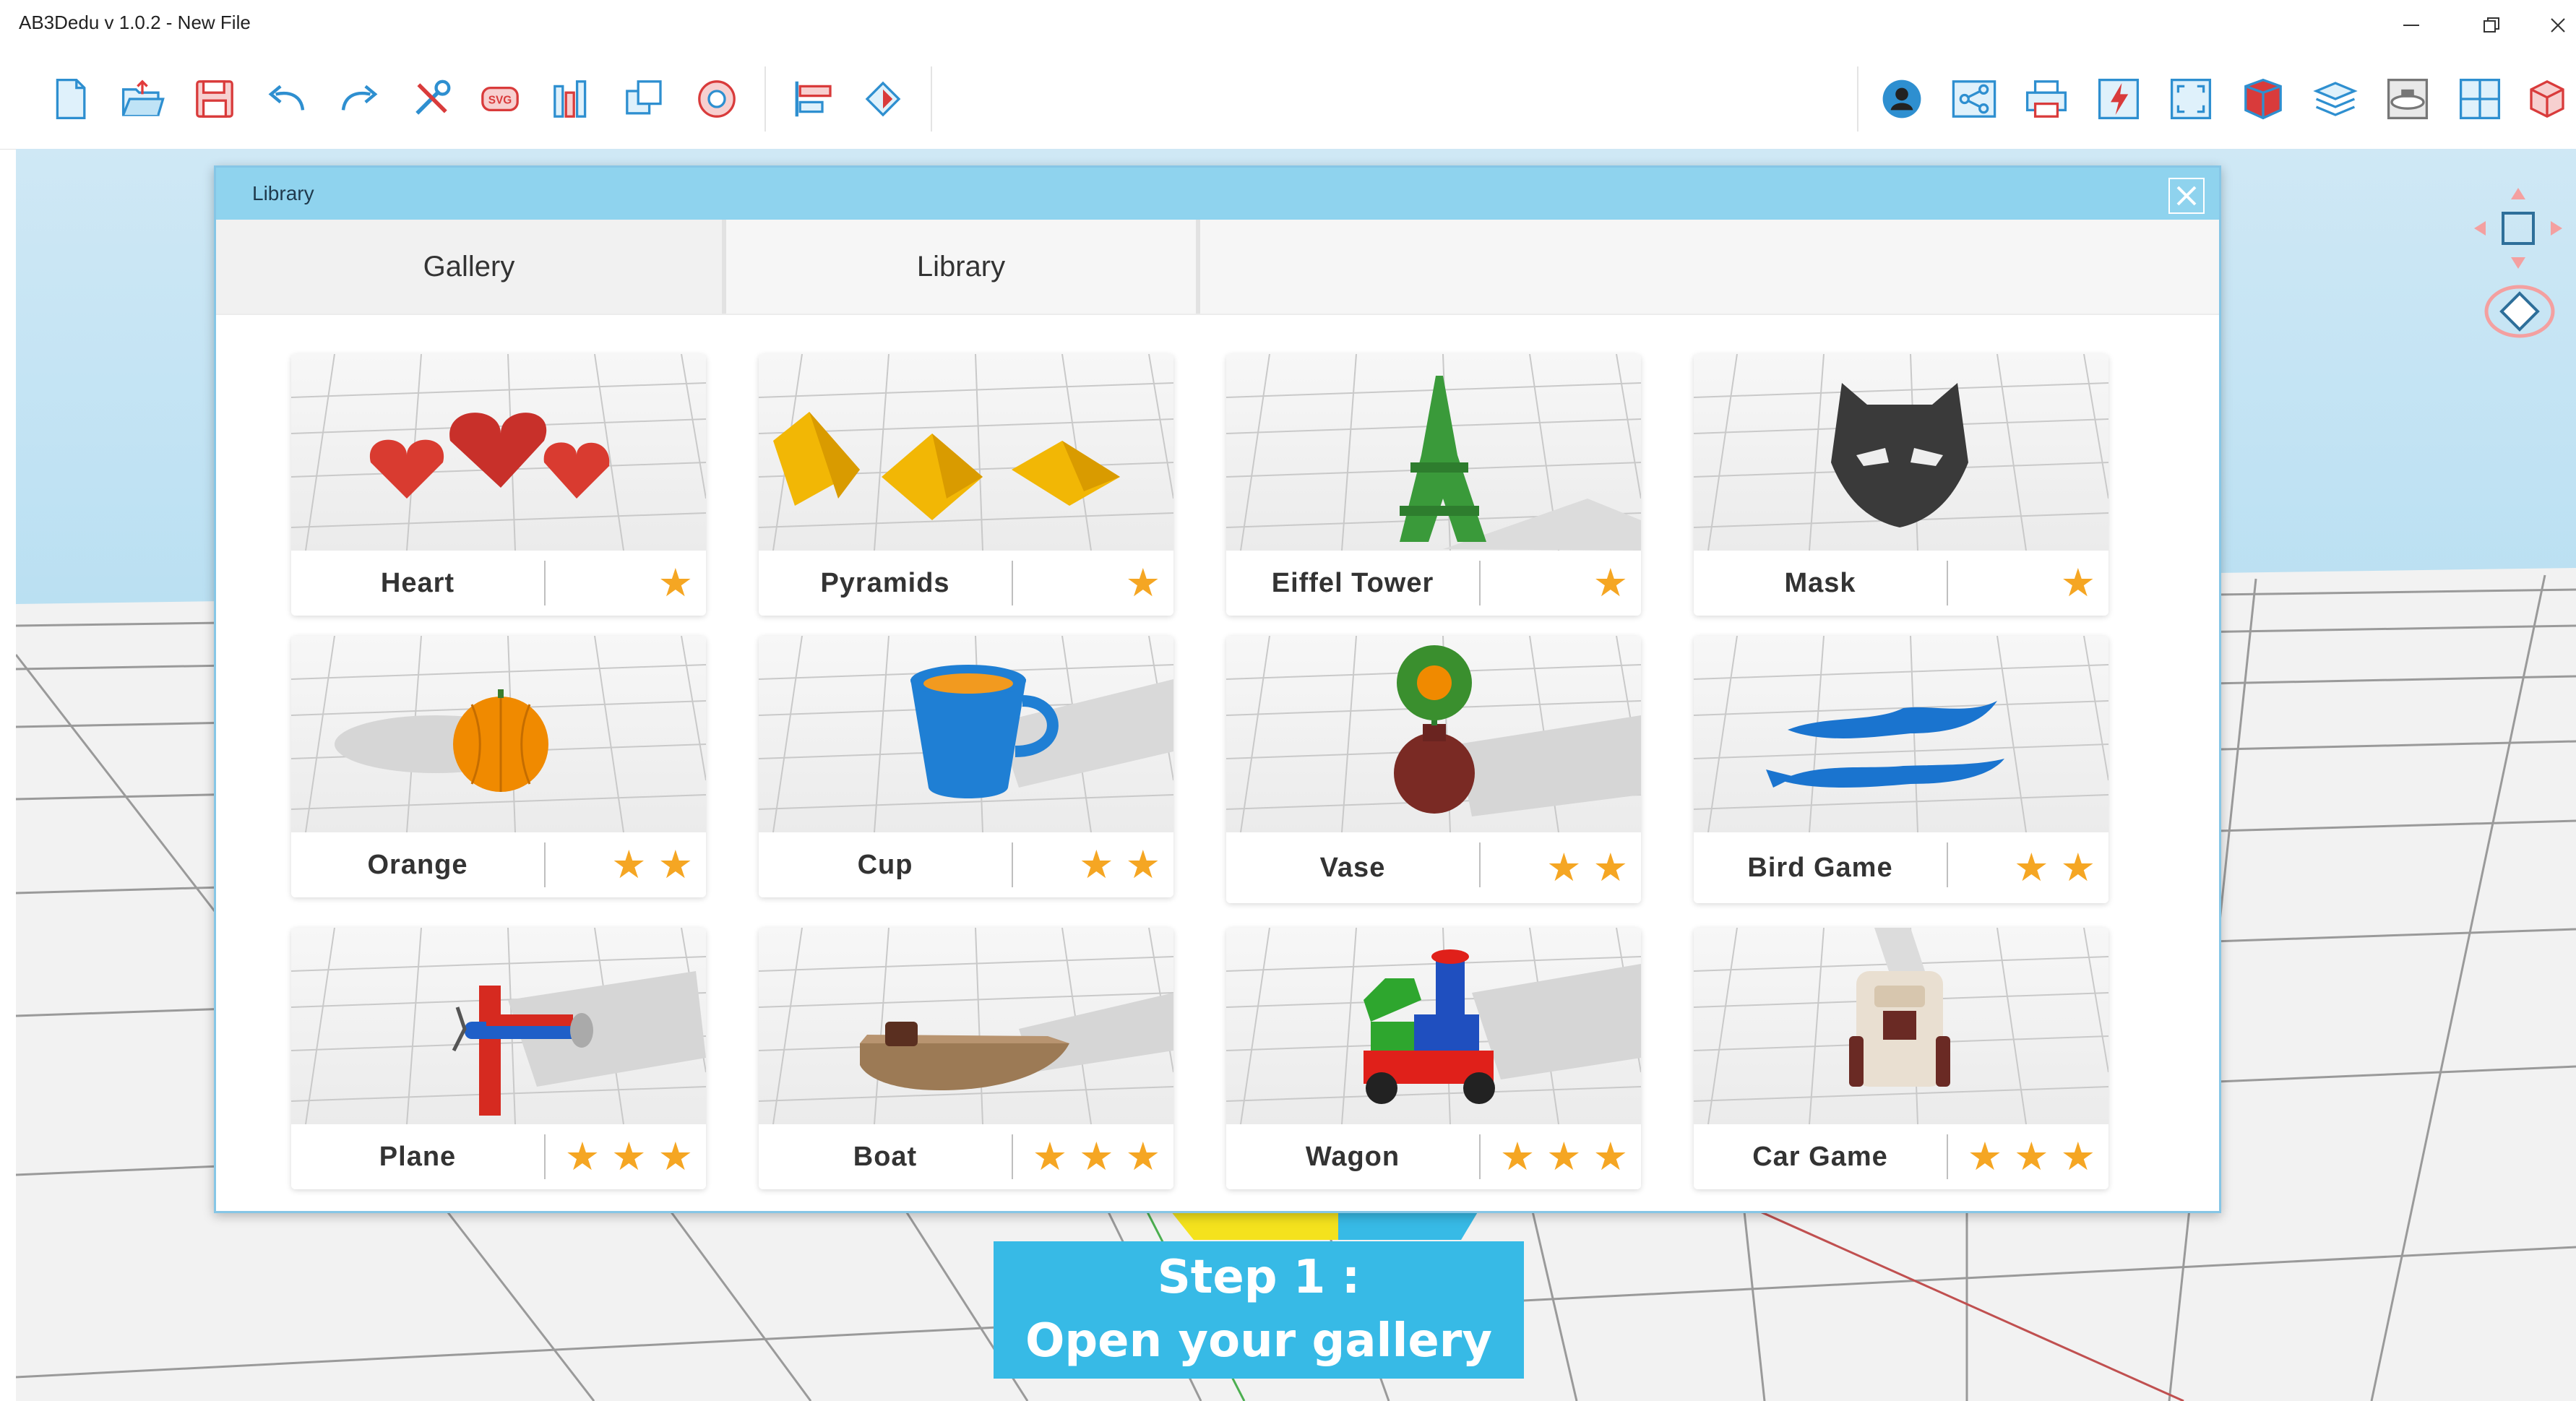  What do you see at coordinates (1820, 1156) in the screenshot?
I see `card-title: Car Game` at bounding box center [1820, 1156].